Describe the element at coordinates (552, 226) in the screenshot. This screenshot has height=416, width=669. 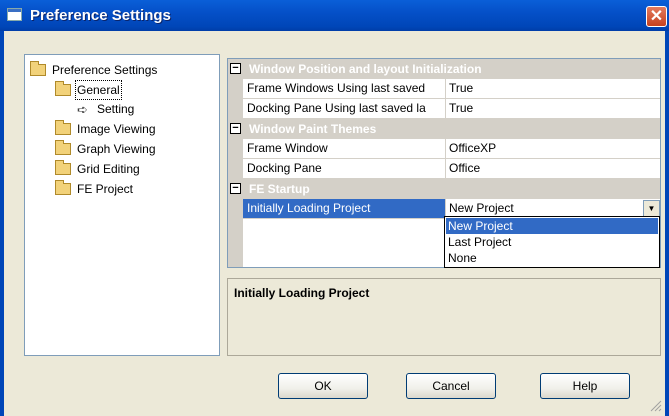
I see `dropdown-option: New Project` at that location.